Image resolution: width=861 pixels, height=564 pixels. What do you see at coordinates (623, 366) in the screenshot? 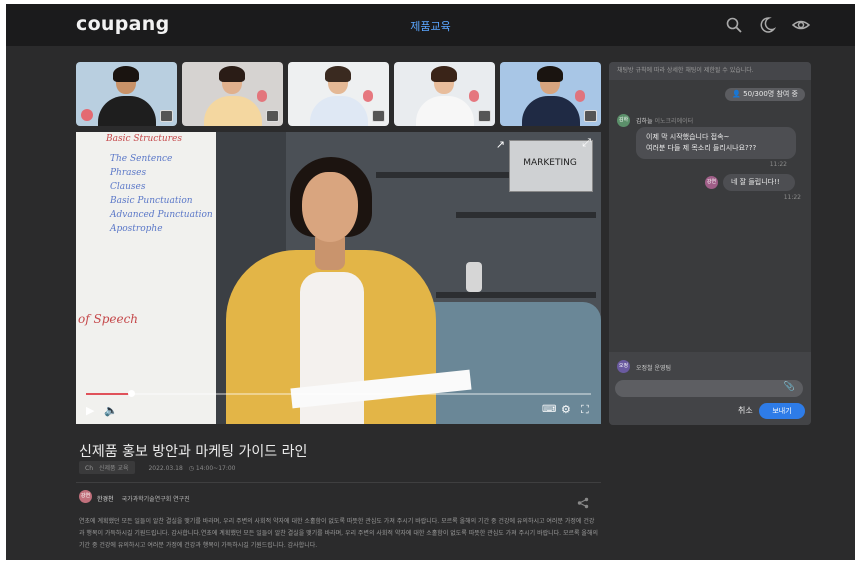
I see `my-avatar: 오정` at bounding box center [623, 366].